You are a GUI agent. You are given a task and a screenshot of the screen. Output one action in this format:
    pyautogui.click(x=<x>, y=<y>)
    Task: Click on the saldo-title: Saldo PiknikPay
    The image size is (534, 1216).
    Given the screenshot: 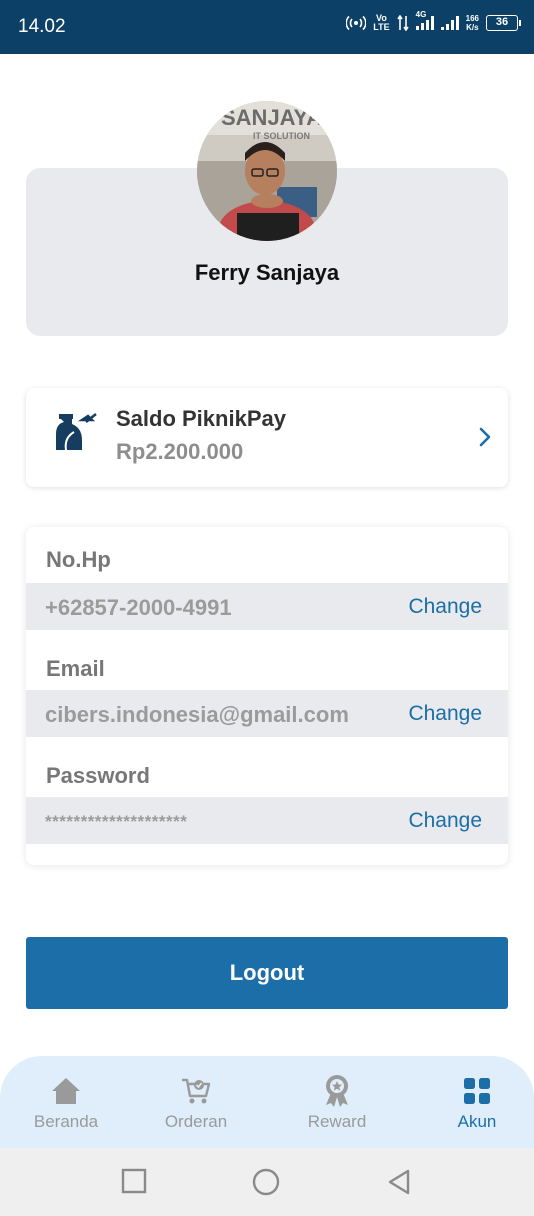 What is the action you would take?
    pyautogui.click(x=201, y=418)
    